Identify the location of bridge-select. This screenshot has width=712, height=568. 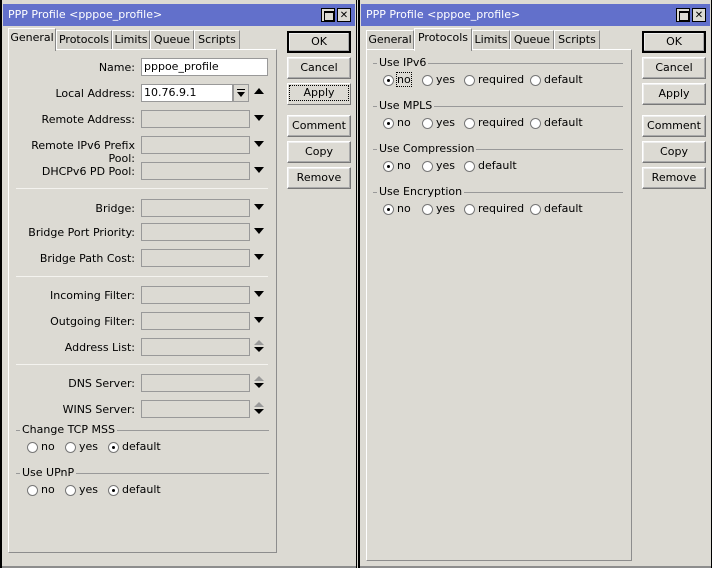
(195, 208).